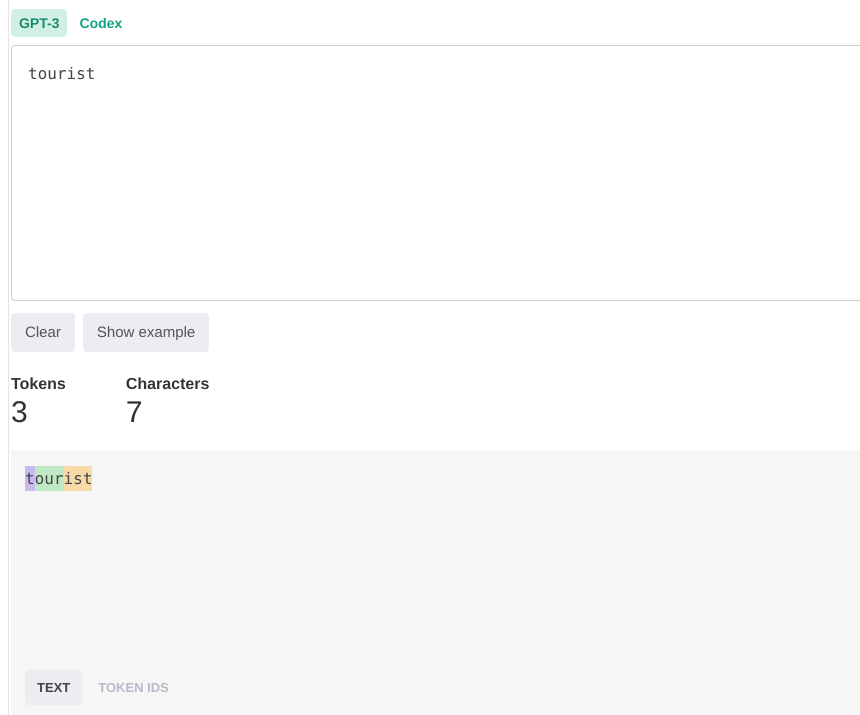 Image resolution: width=860 pixels, height=715 pixels. I want to click on stat-value: 3, so click(20, 413).